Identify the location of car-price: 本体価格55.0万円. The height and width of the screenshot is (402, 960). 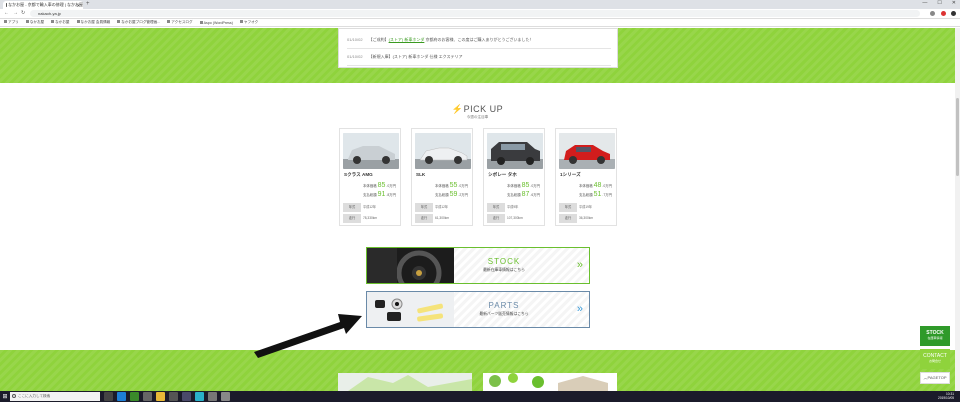
(451, 185).